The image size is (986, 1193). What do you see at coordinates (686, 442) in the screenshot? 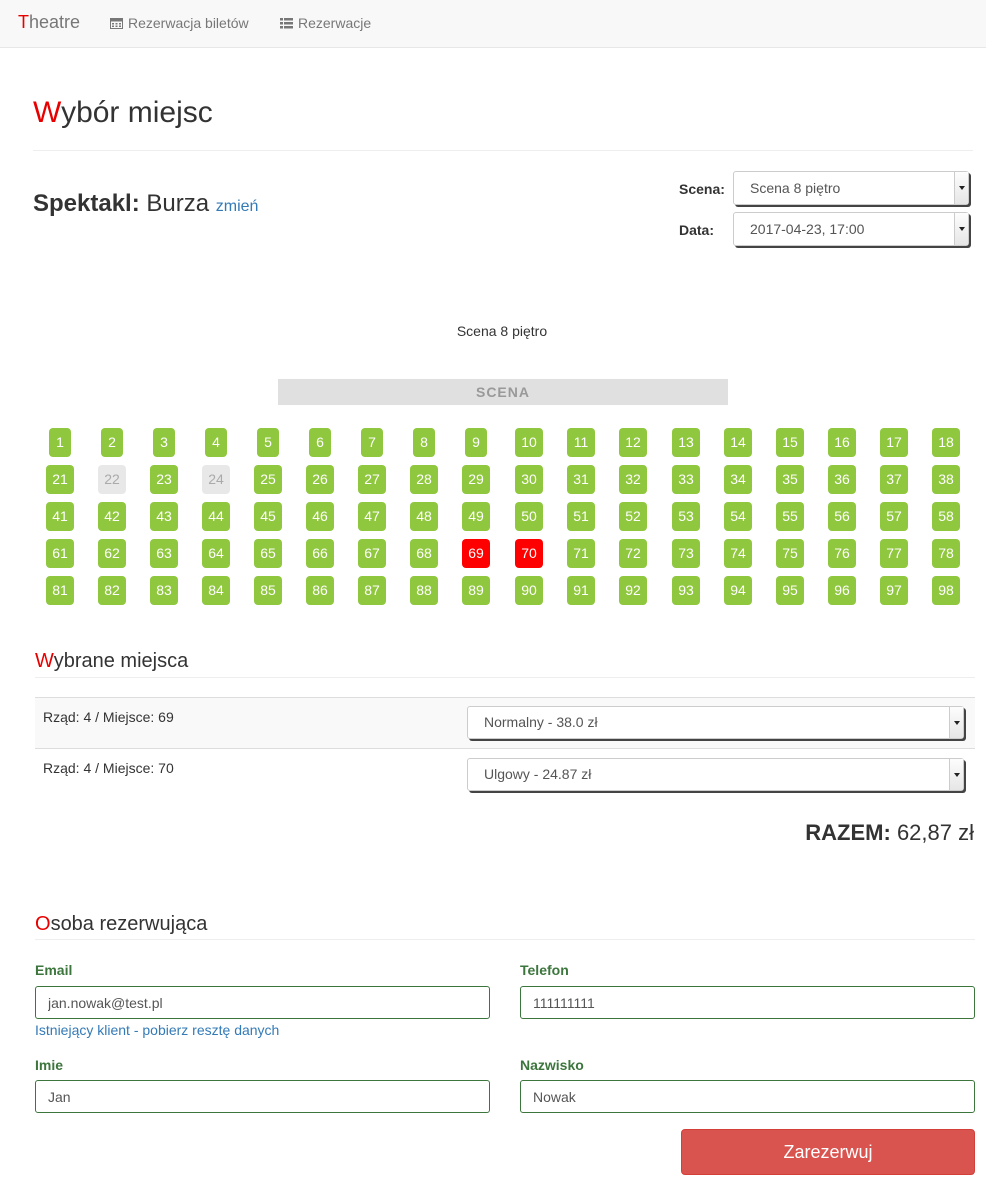
I see `seat-13: 13` at bounding box center [686, 442].